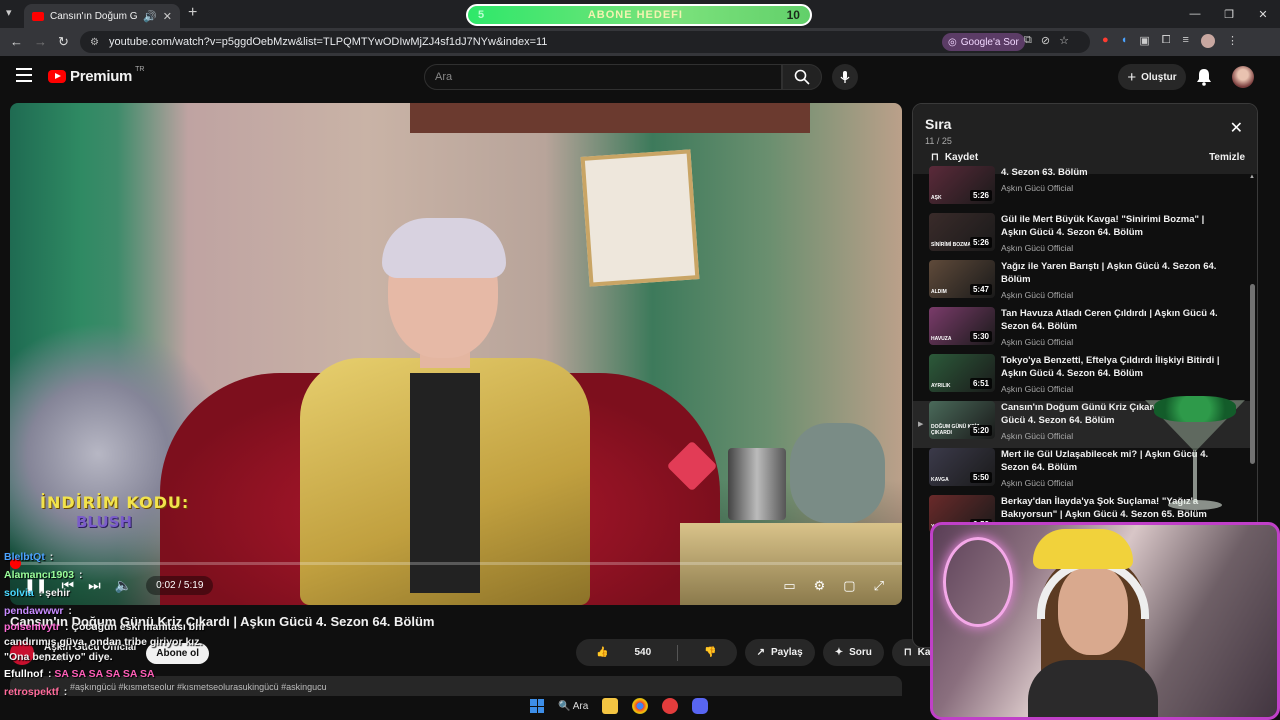  What do you see at coordinates (1186, 41) in the screenshot?
I see `reading-list-icon: ≡` at bounding box center [1186, 41].